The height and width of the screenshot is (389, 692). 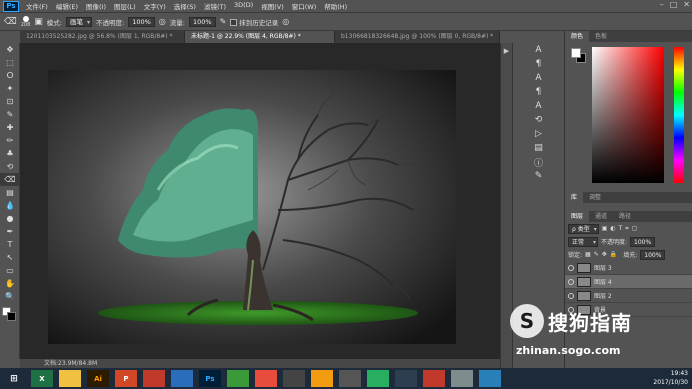 I want to click on fill-input: 100%, so click(x=653, y=254).